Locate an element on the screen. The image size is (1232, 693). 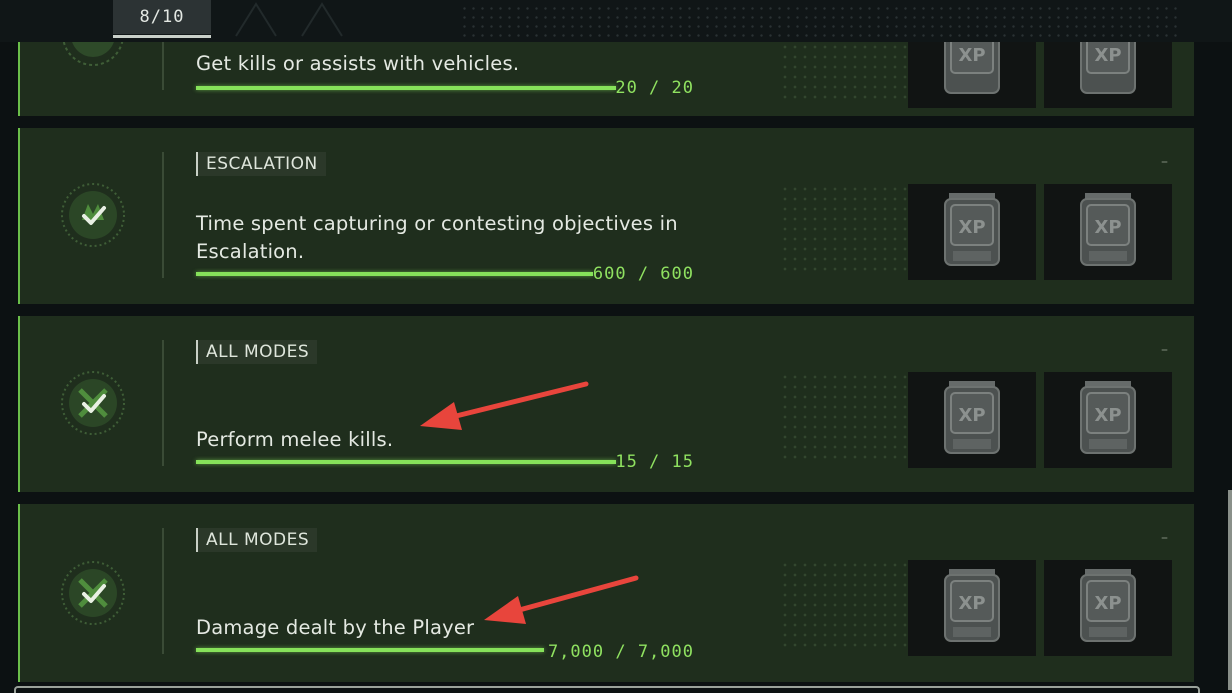
challenge-counter: 8/10 is located at coordinates (162, 17).